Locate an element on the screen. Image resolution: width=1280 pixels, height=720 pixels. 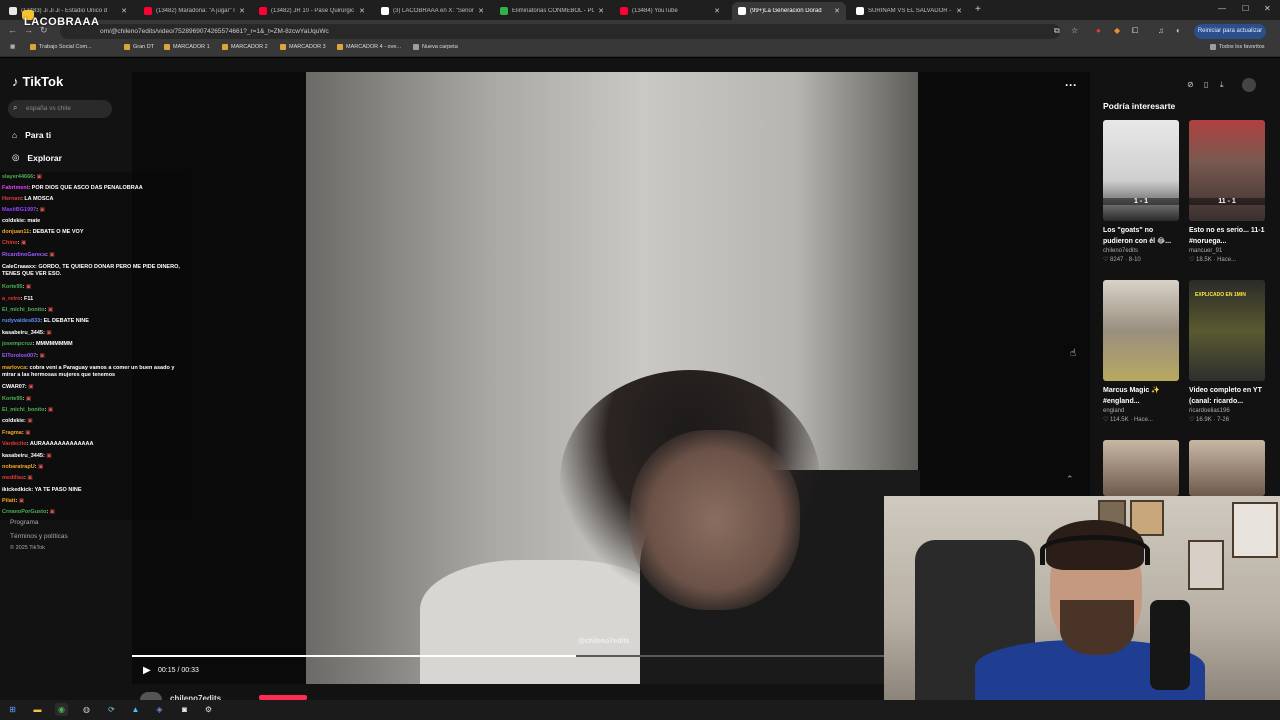
tab-4: (3) LACOBRAAA en X: "Señores ✕ is located at coordinates (432, 11).